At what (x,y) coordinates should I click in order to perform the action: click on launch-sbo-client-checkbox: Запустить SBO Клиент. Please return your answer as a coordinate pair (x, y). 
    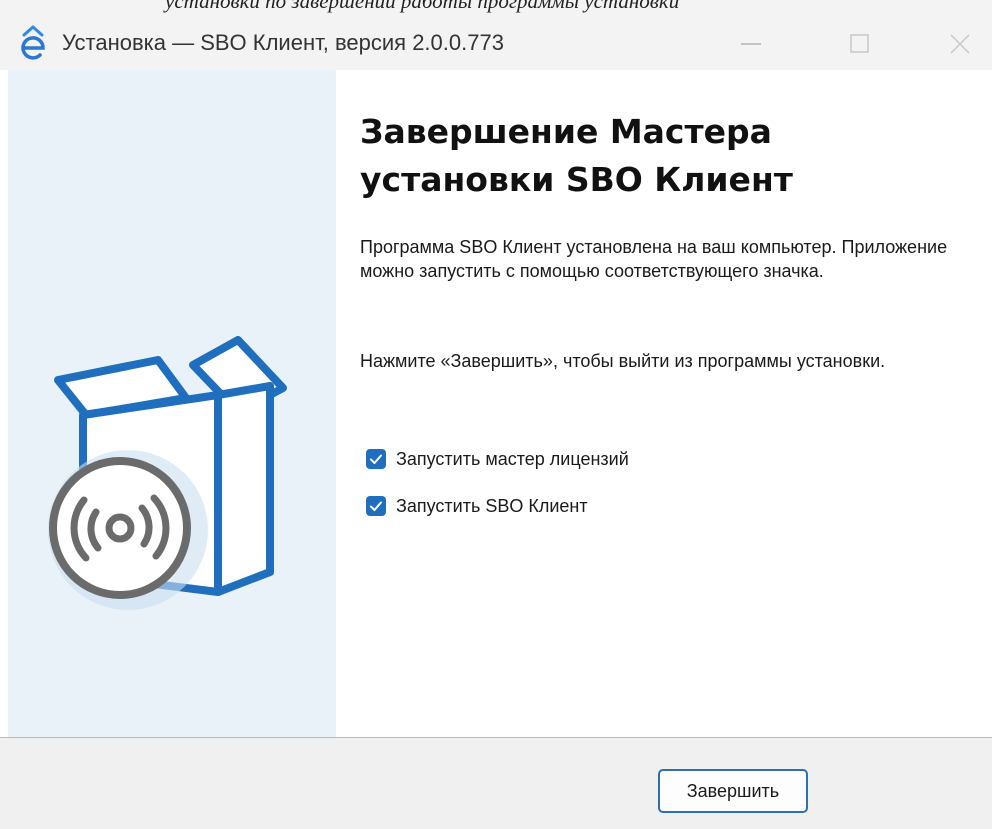
    Looking at the image, I should click on (477, 506).